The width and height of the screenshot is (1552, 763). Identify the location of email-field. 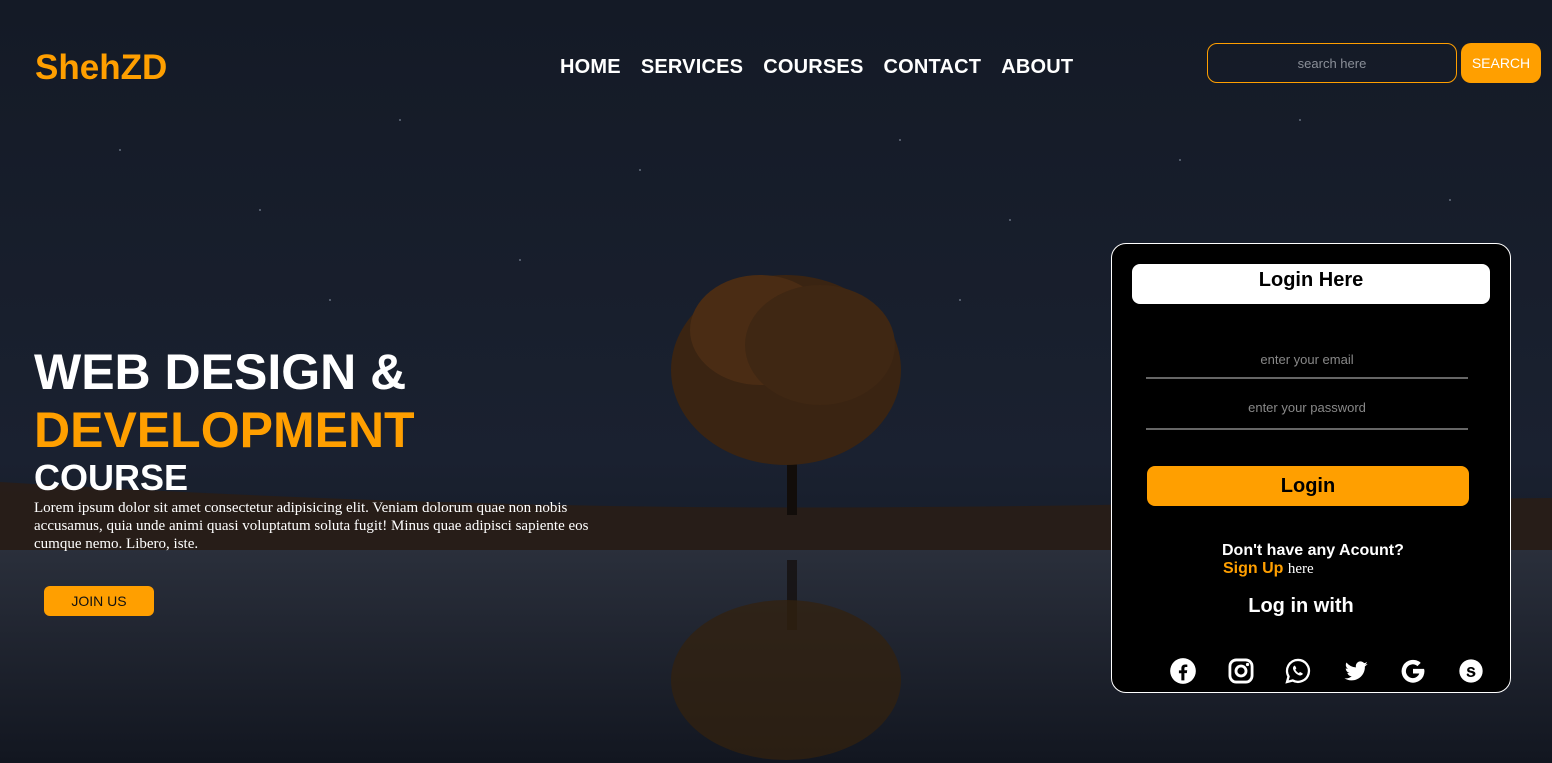
(1307, 360).